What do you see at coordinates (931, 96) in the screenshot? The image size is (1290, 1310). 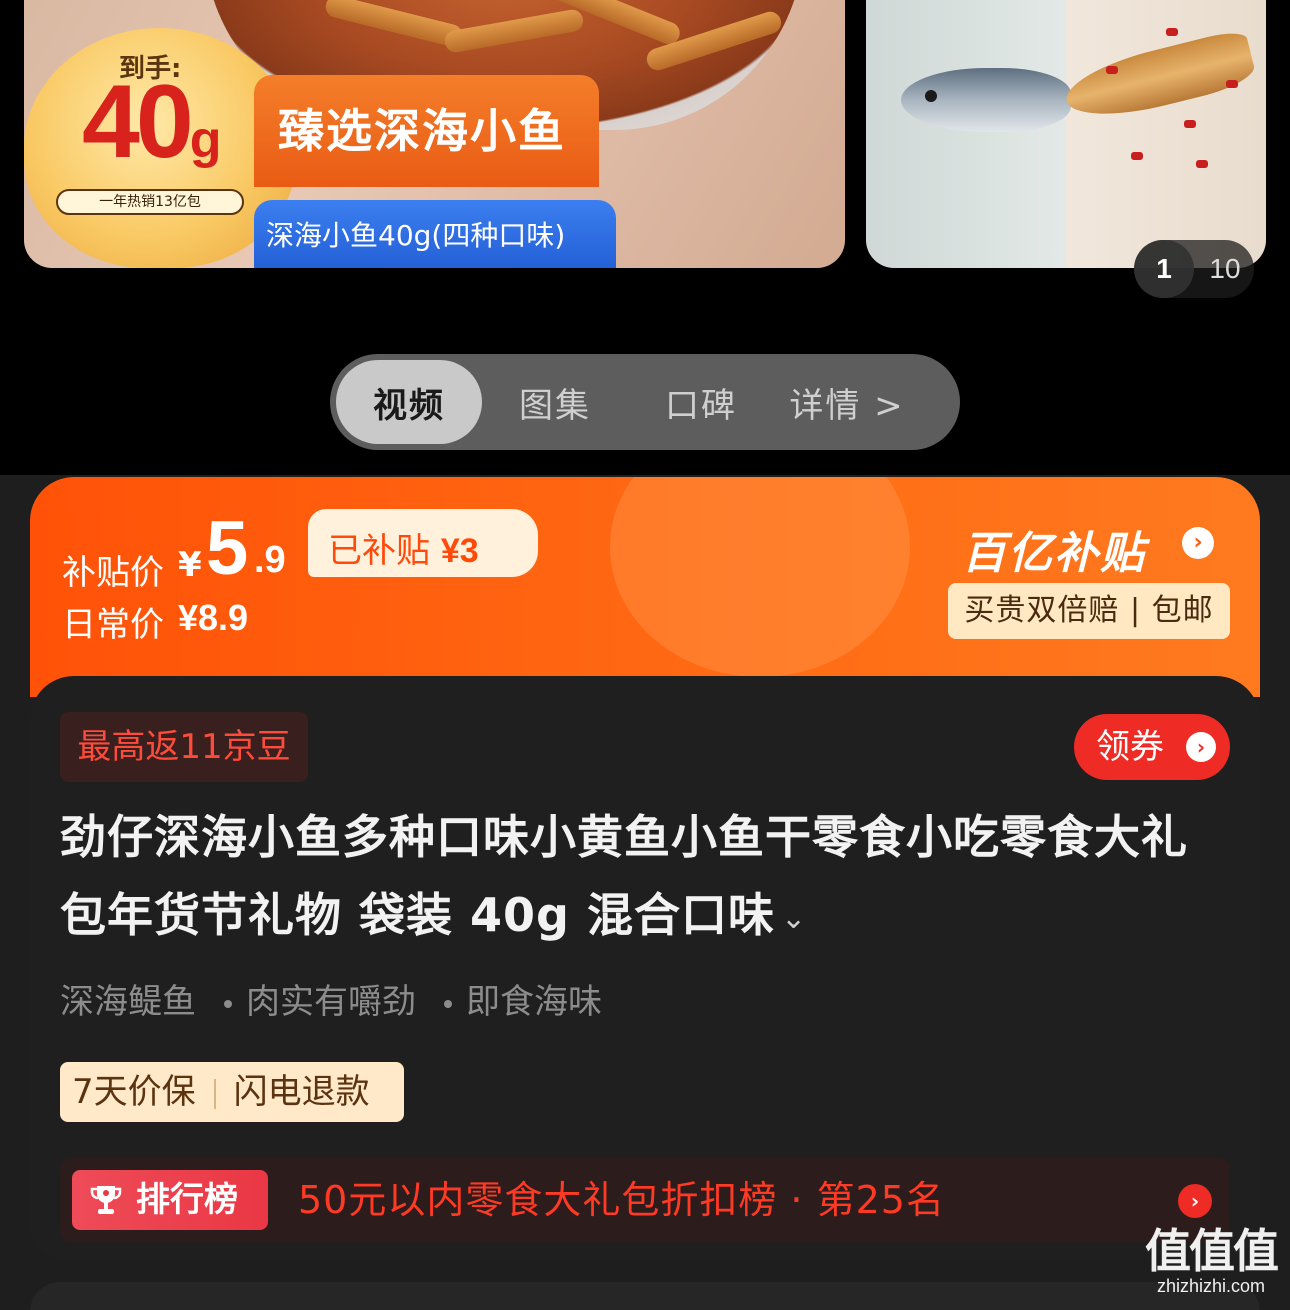 I see `fish-eye` at bounding box center [931, 96].